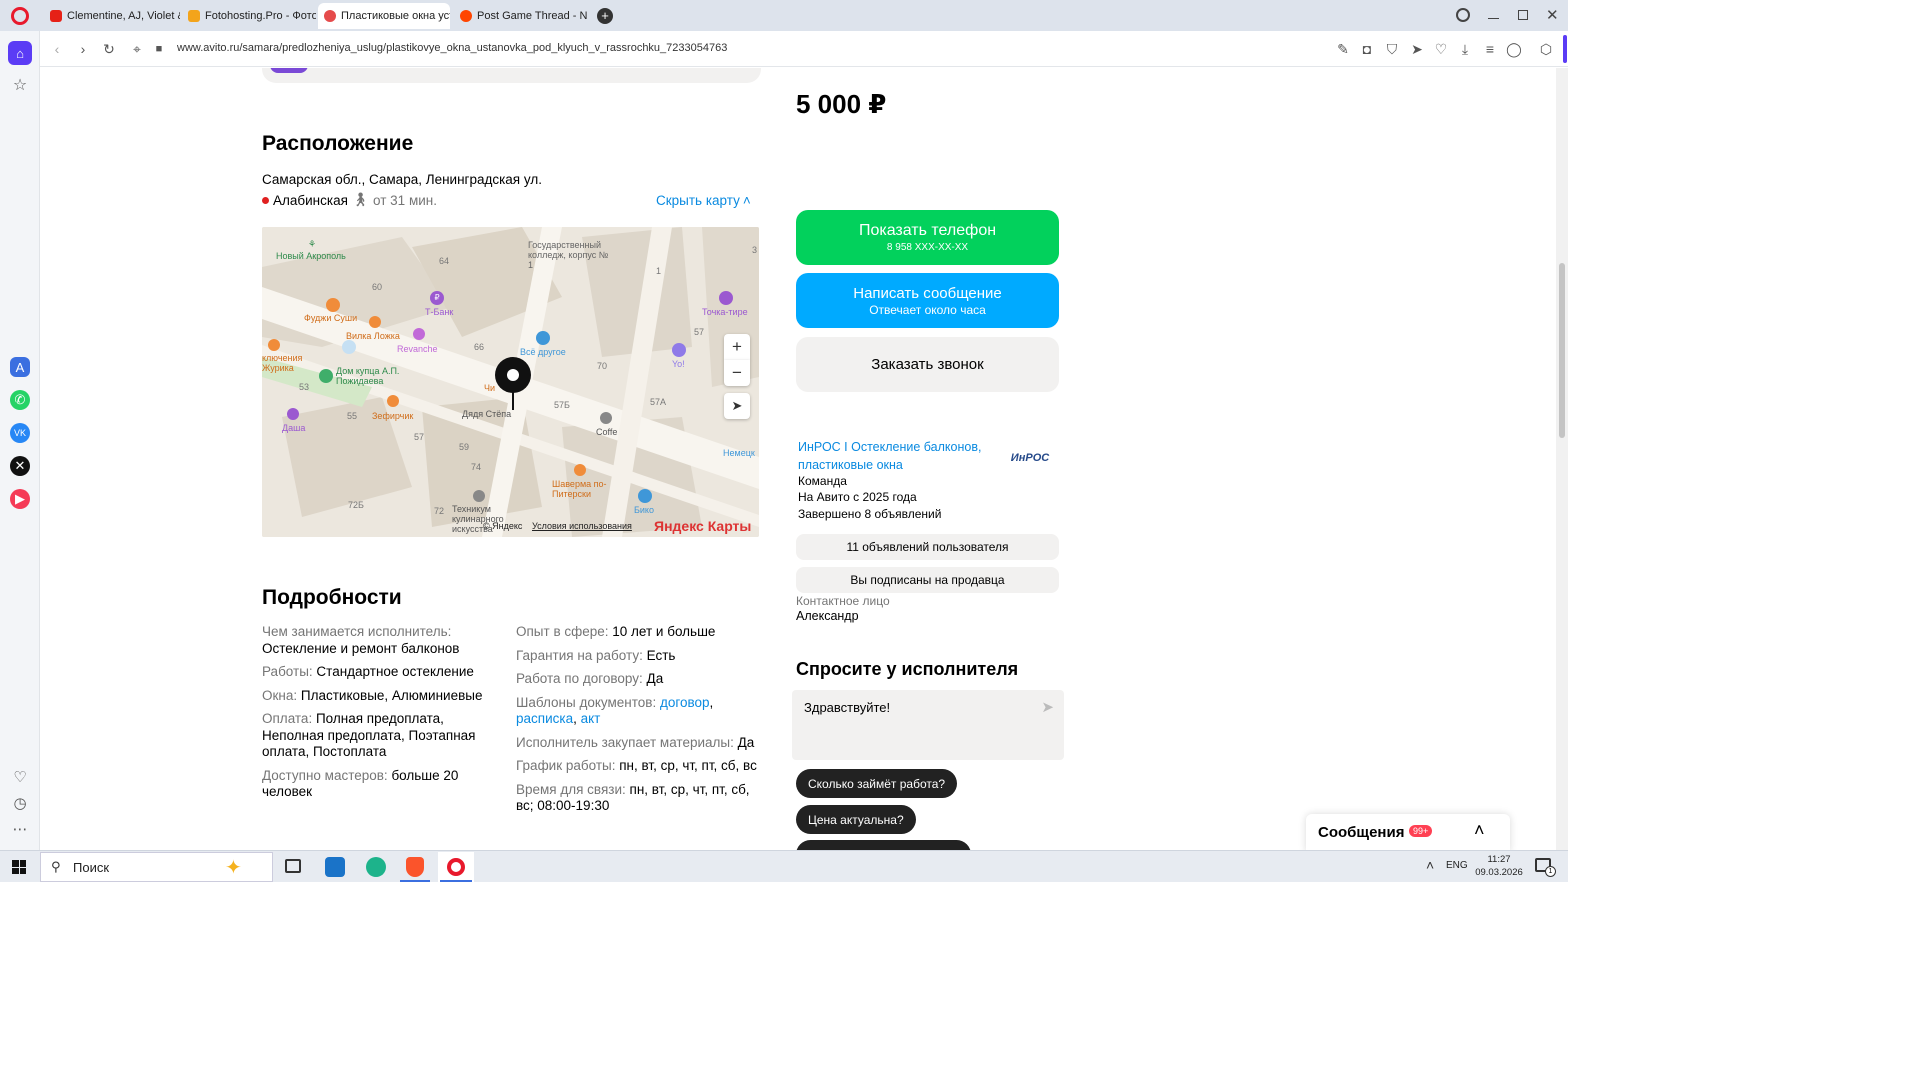  What do you see at coordinates (582, 526) in the screenshot?
I see `map-terms-link: Условия использования` at bounding box center [582, 526].